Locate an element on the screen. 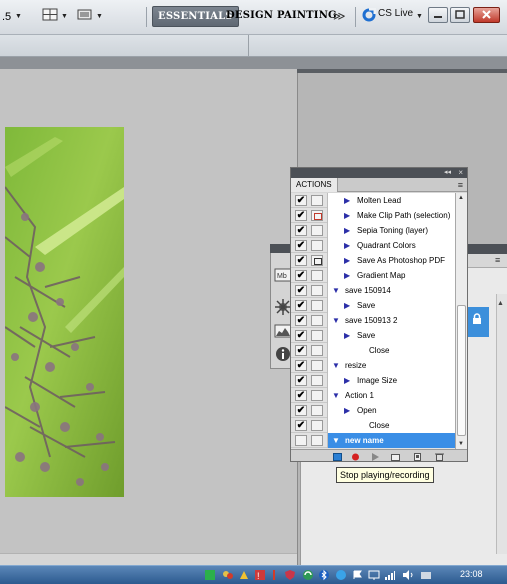 This screenshot has height=584, width=507. collapse-panel-icon: ◂◂ is located at coordinates (447, 173).